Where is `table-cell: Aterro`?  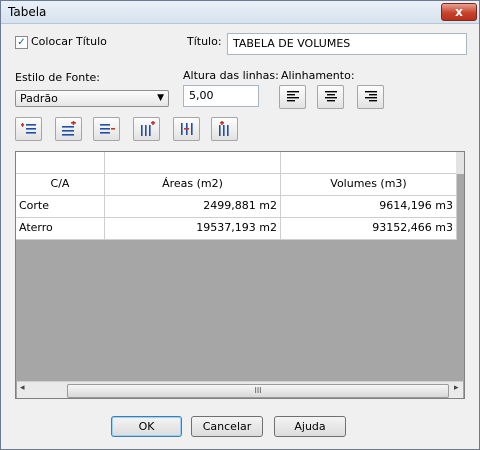 table-cell: Aterro is located at coordinates (60, 229).